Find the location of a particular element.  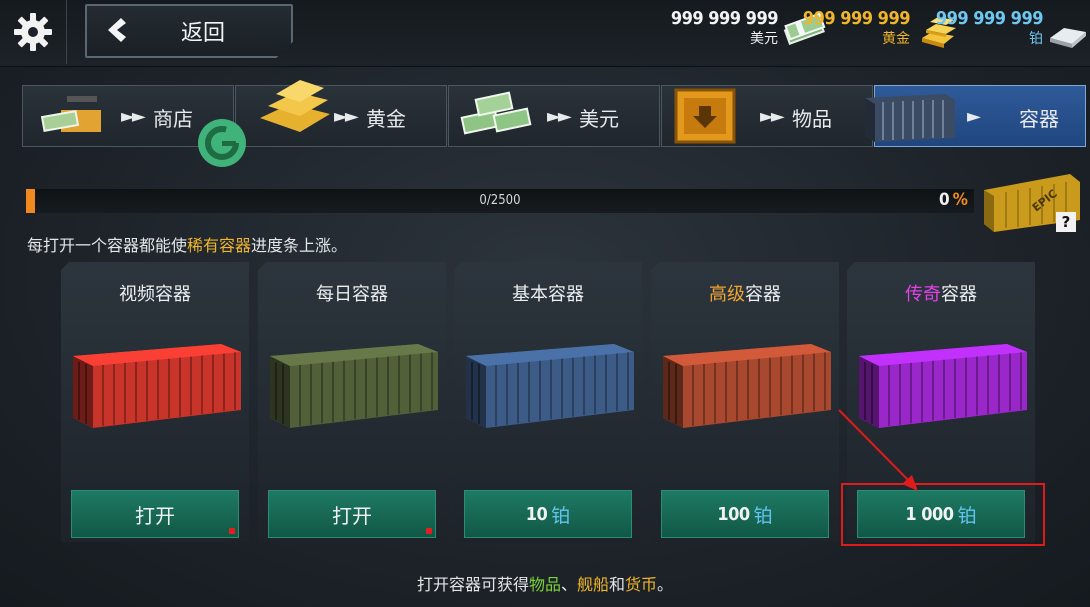

footer-and: 和 is located at coordinates (617, 584).